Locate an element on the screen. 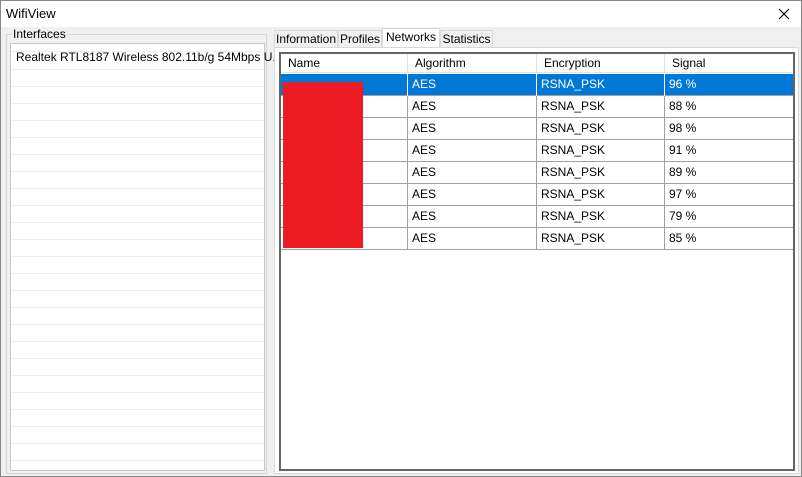 The height and width of the screenshot is (477, 802). title-bar: WifiView is located at coordinates (401, 14).